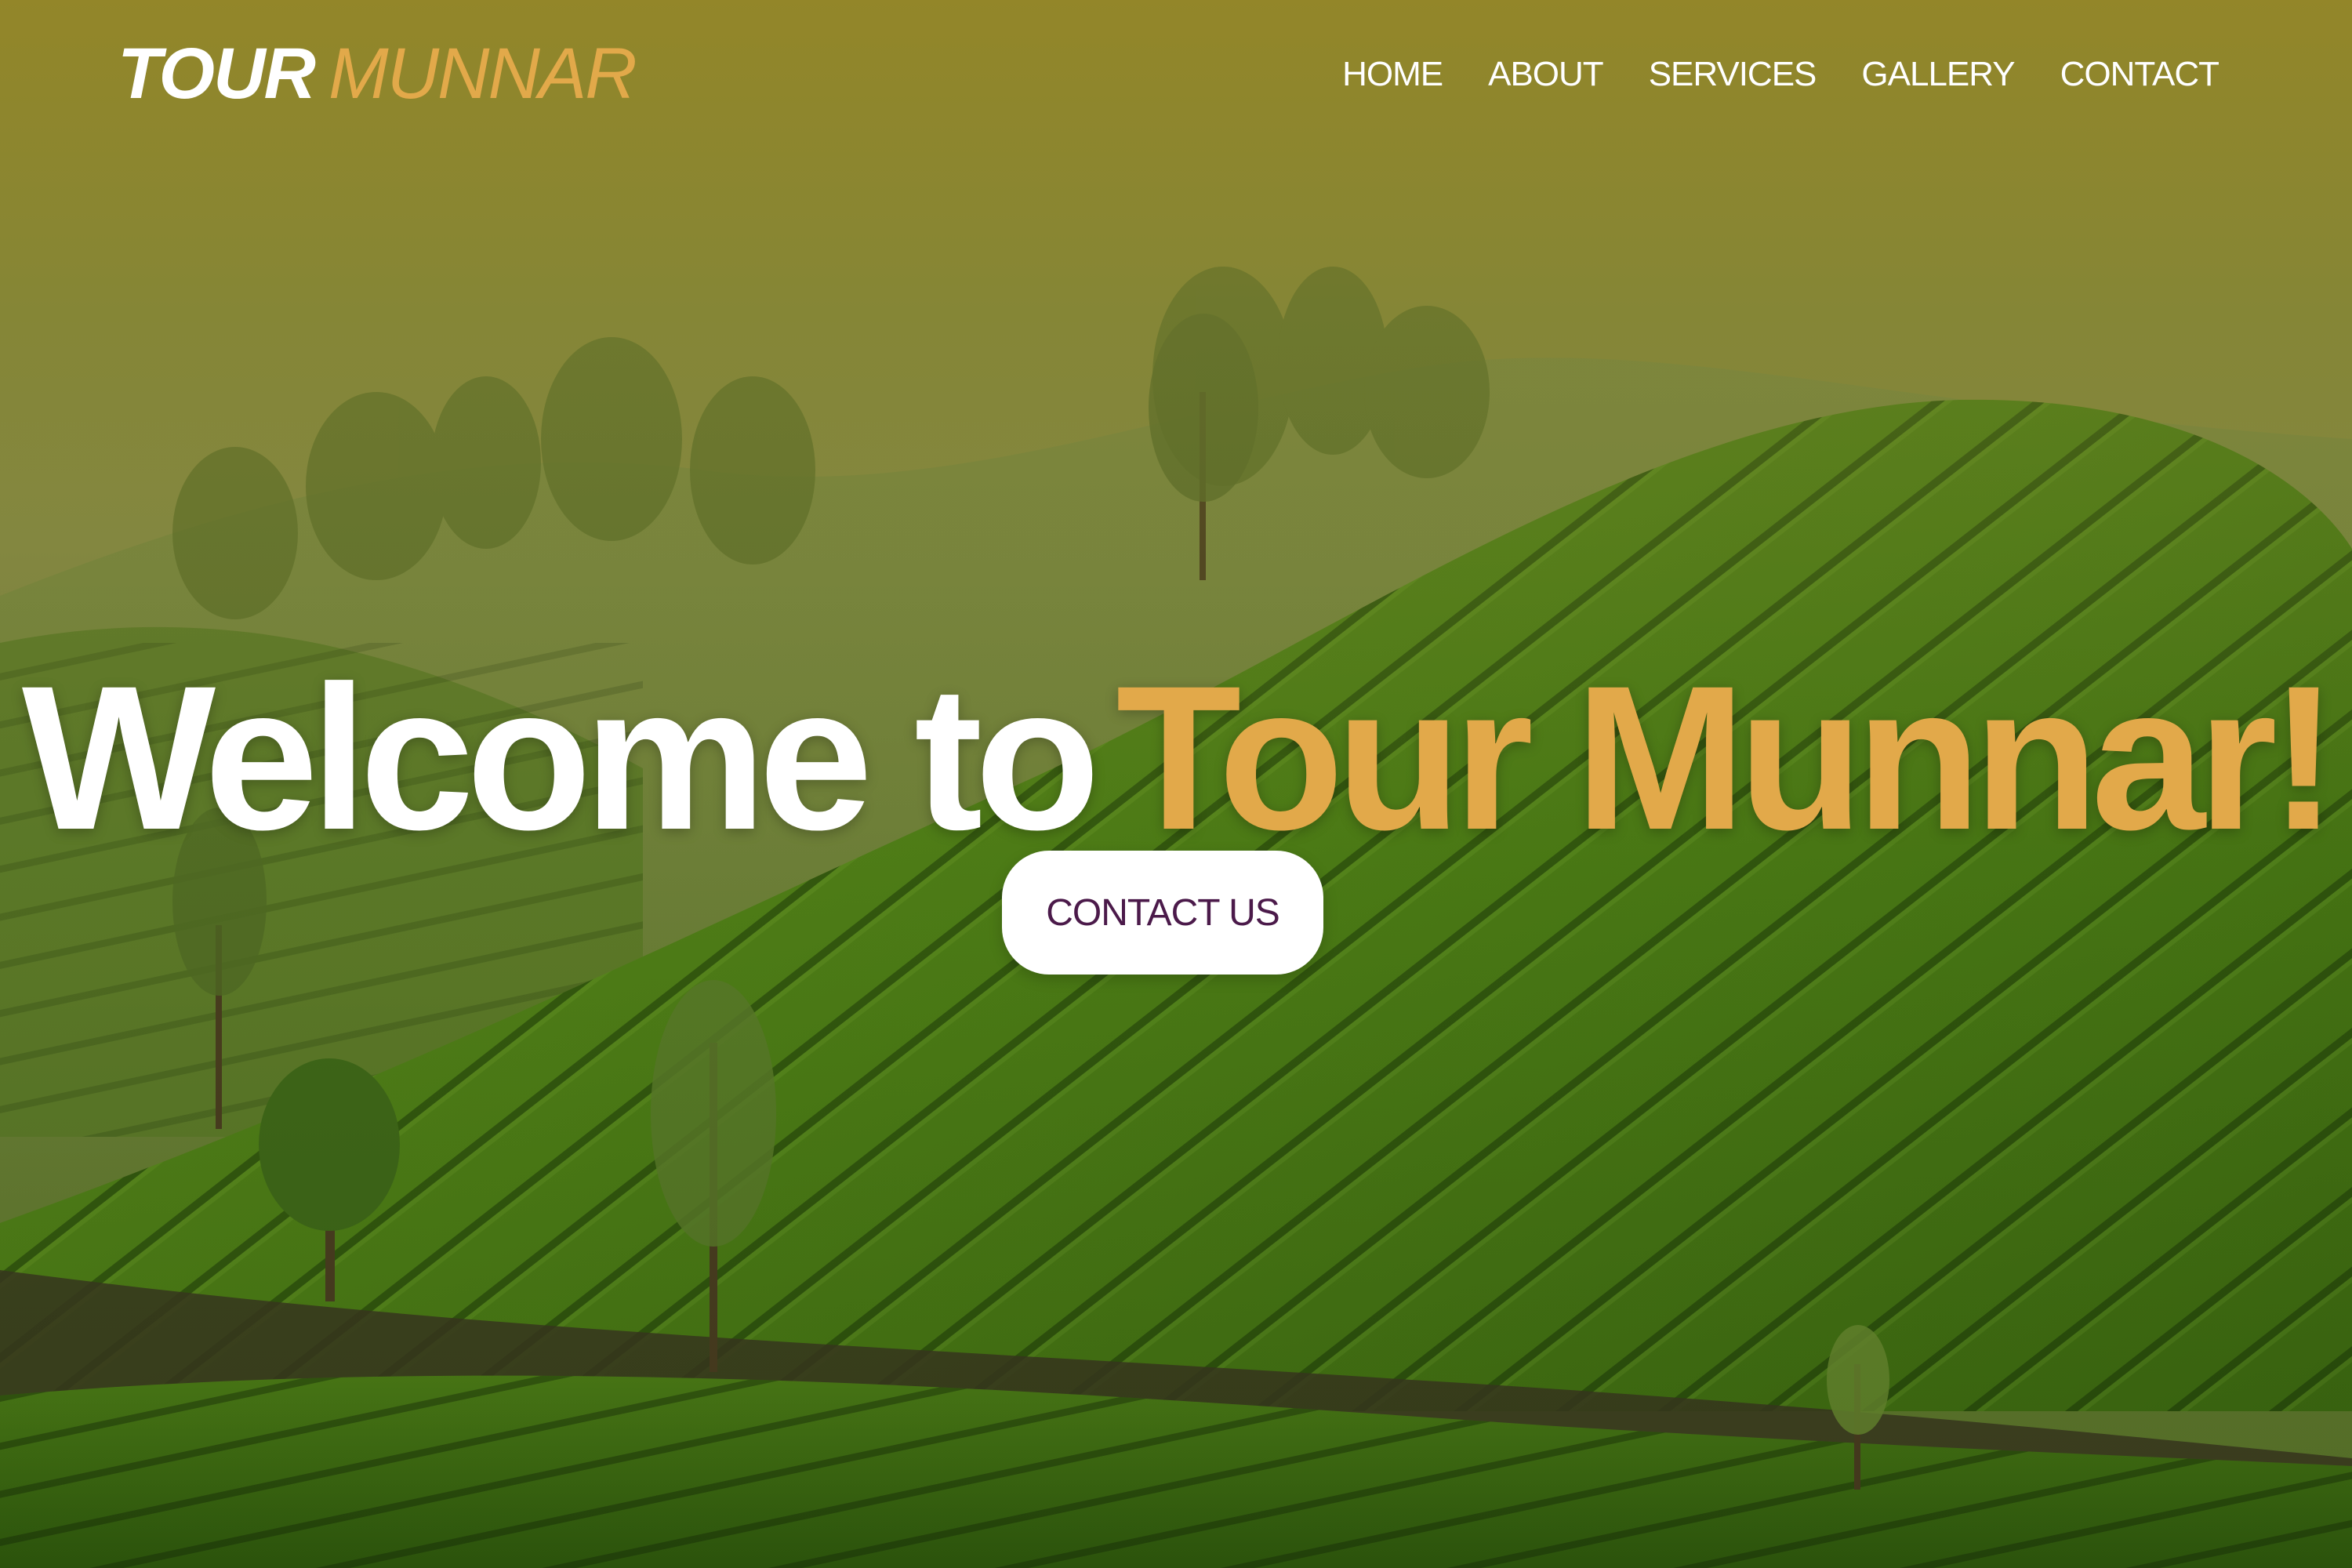 The height and width of the screenshot is (1568, 2352). I want to click on contact-us-button: CONTACT US, so click(1162, 913).